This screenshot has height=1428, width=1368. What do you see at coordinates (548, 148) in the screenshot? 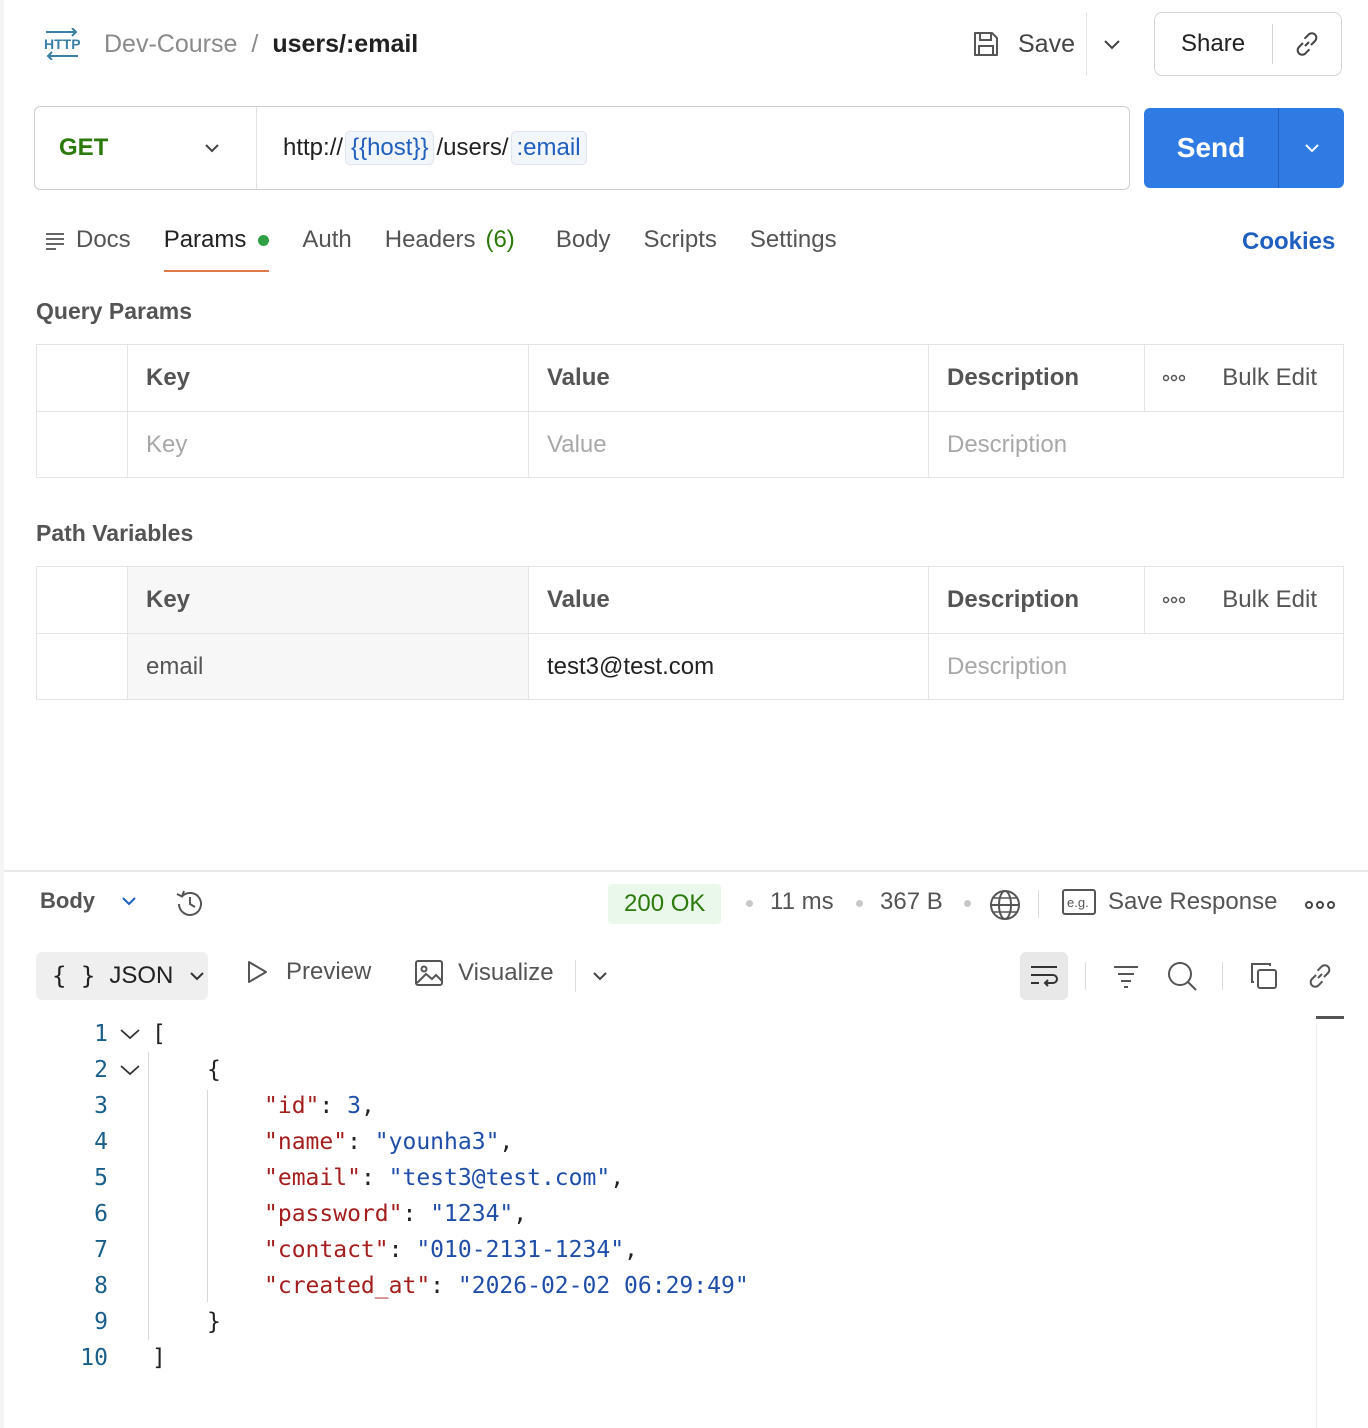
I see `url-path-variable: :email` at bounding box center [548, 148].